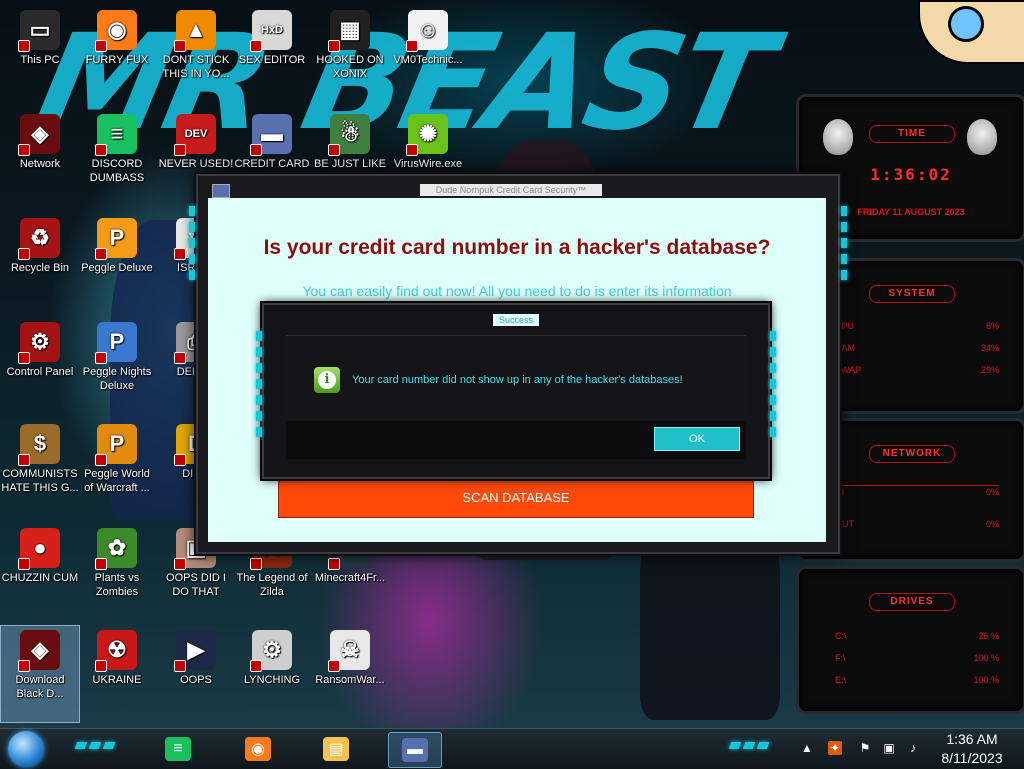 The height and width of the screenshot is (769, 1024). I want to click on taskbar-chat-app: ≡, so click(178, 749).